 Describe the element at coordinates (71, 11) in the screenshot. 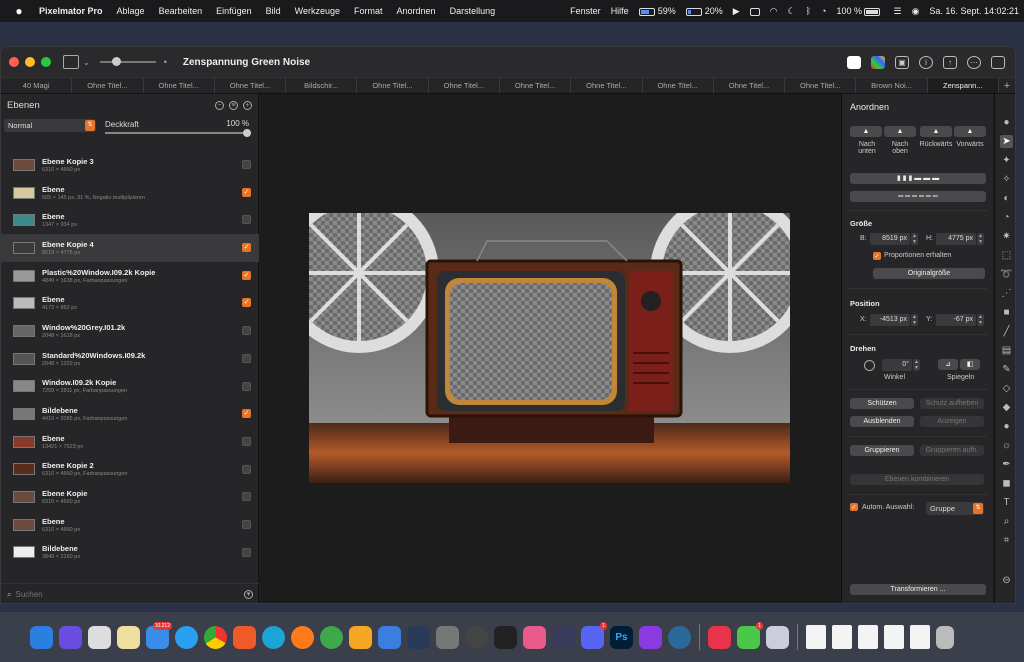

I see `menu-app-name: Pixelmator Pro` at that location.